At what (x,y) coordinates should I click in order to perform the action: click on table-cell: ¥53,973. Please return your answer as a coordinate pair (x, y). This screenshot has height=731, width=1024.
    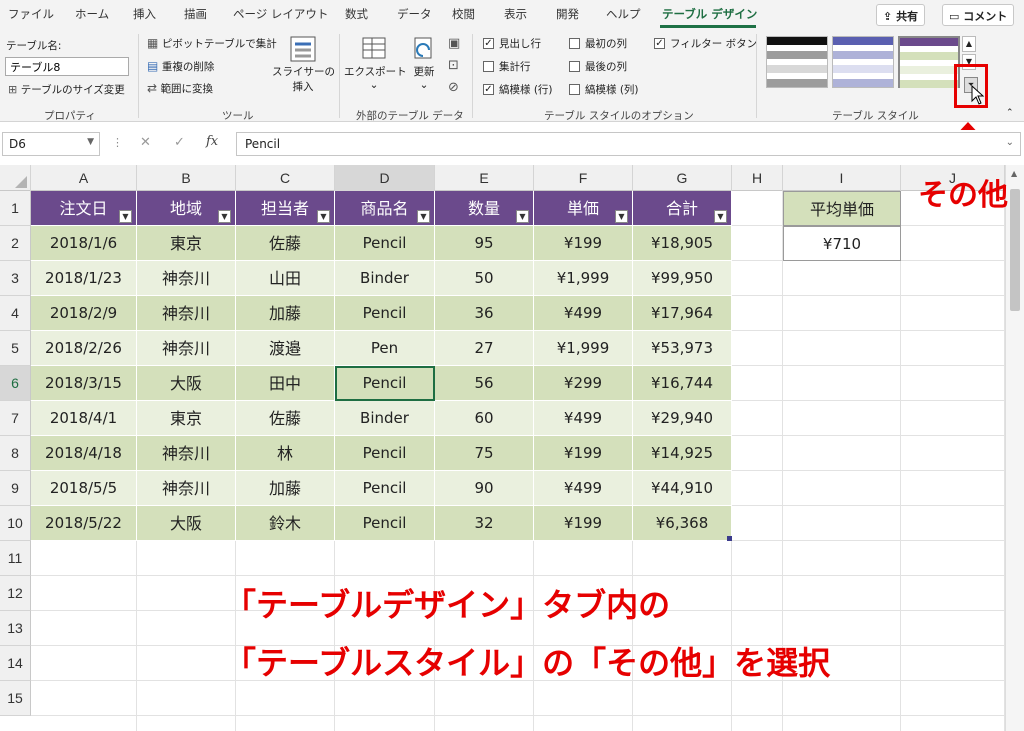
    Looking at the image, I should click on (682, 348).